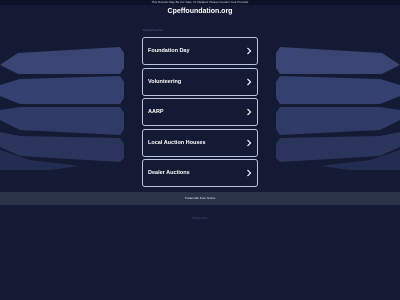 This screenshot has width=400, height=300. I want to click on bottom-band: Trademark Free Notice, so click(200, 198).